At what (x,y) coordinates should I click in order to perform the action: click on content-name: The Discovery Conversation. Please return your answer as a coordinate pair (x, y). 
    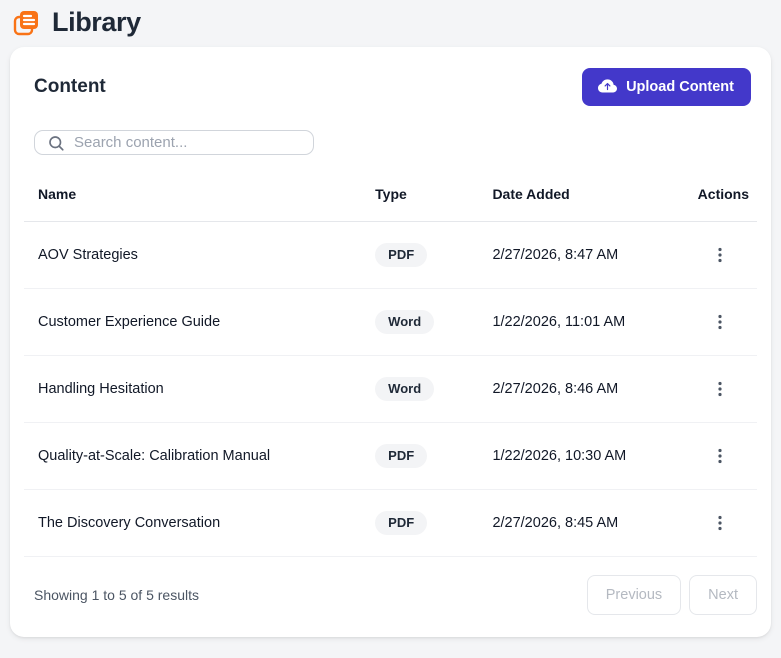
    Looking at the image, I should click on (193, 523).